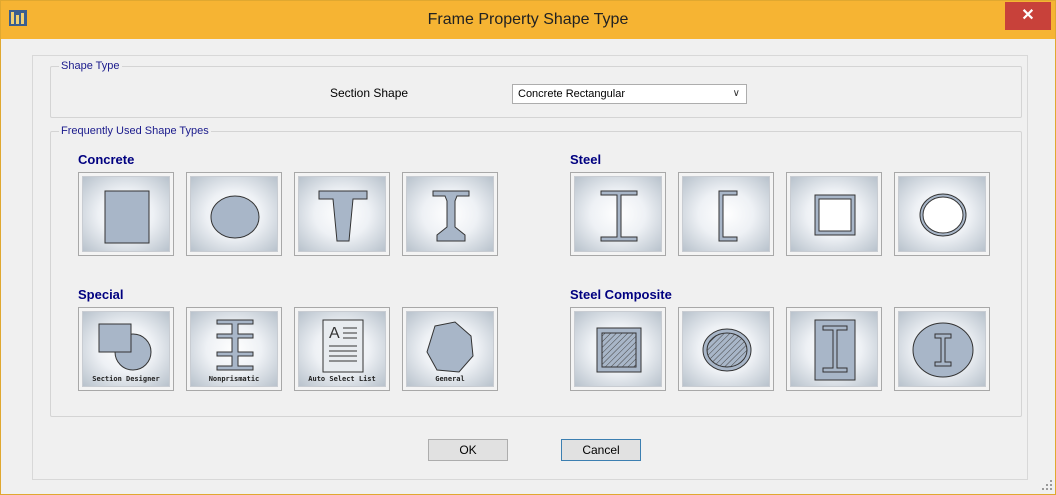 The width and height of the screenshot is (1056, 495). Describe the element at coordinates (127, 217) in the screenshot. I see `concrete-rectangle-icon` at that location.